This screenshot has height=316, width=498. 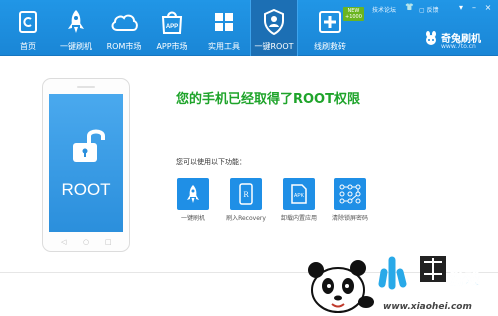 What do you see at coordinates (349, 218) in the screenshot?
I see `function-clear-lock-password-label: 清除锁屏密码` at bounding box center [349, 218].